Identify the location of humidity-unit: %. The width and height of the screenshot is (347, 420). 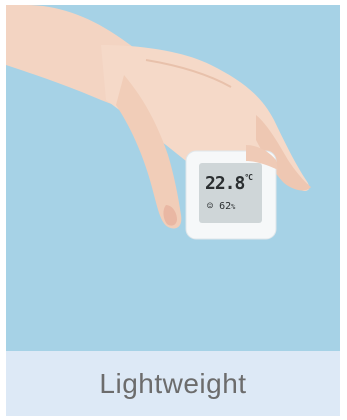
(233, 207).